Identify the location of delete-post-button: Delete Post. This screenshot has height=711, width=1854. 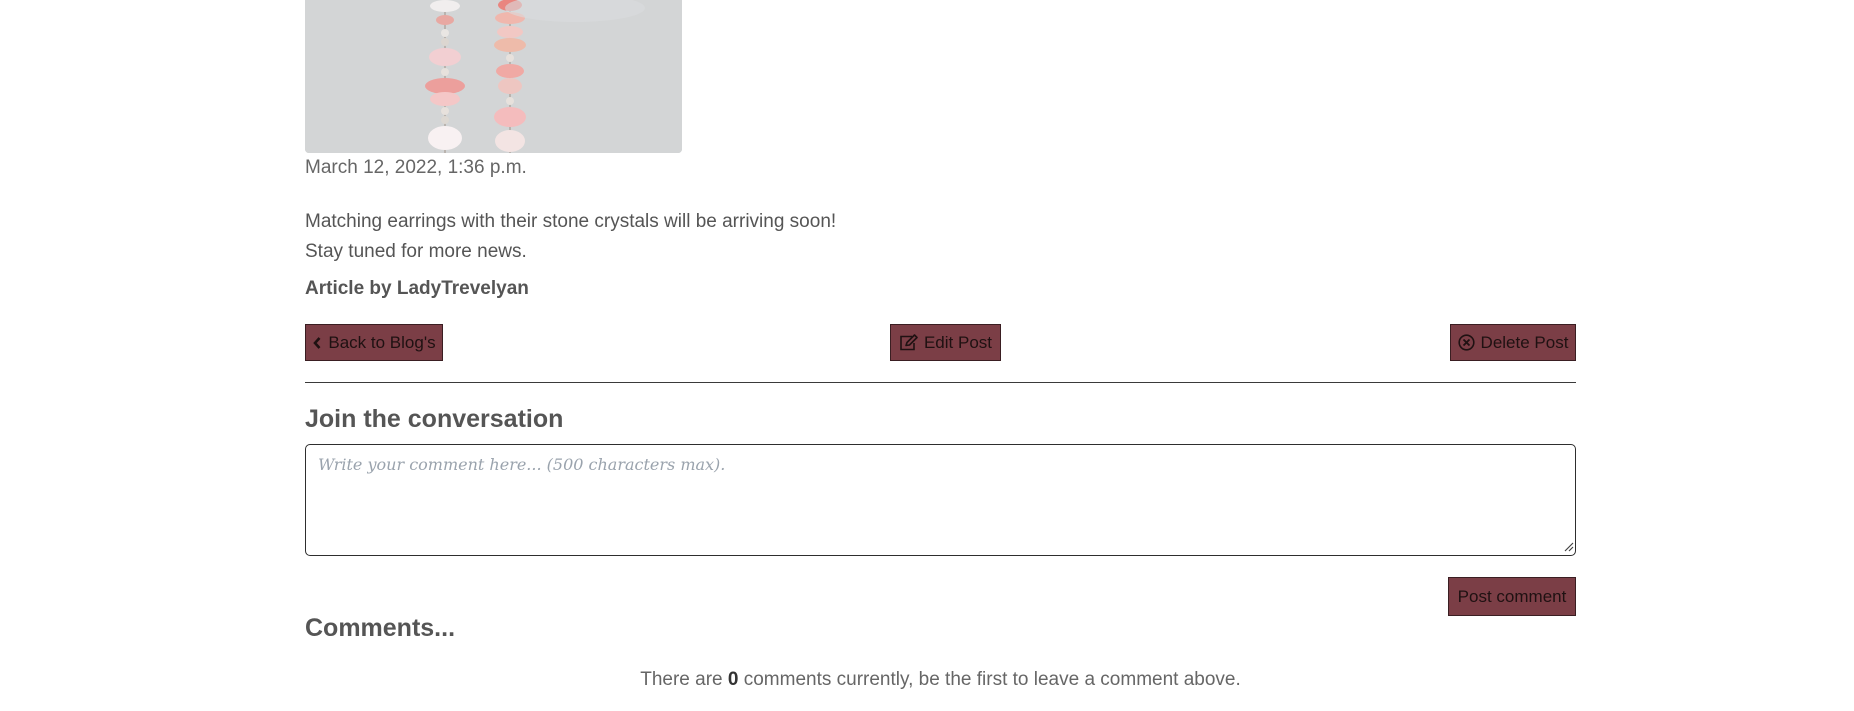
(1513, 342).